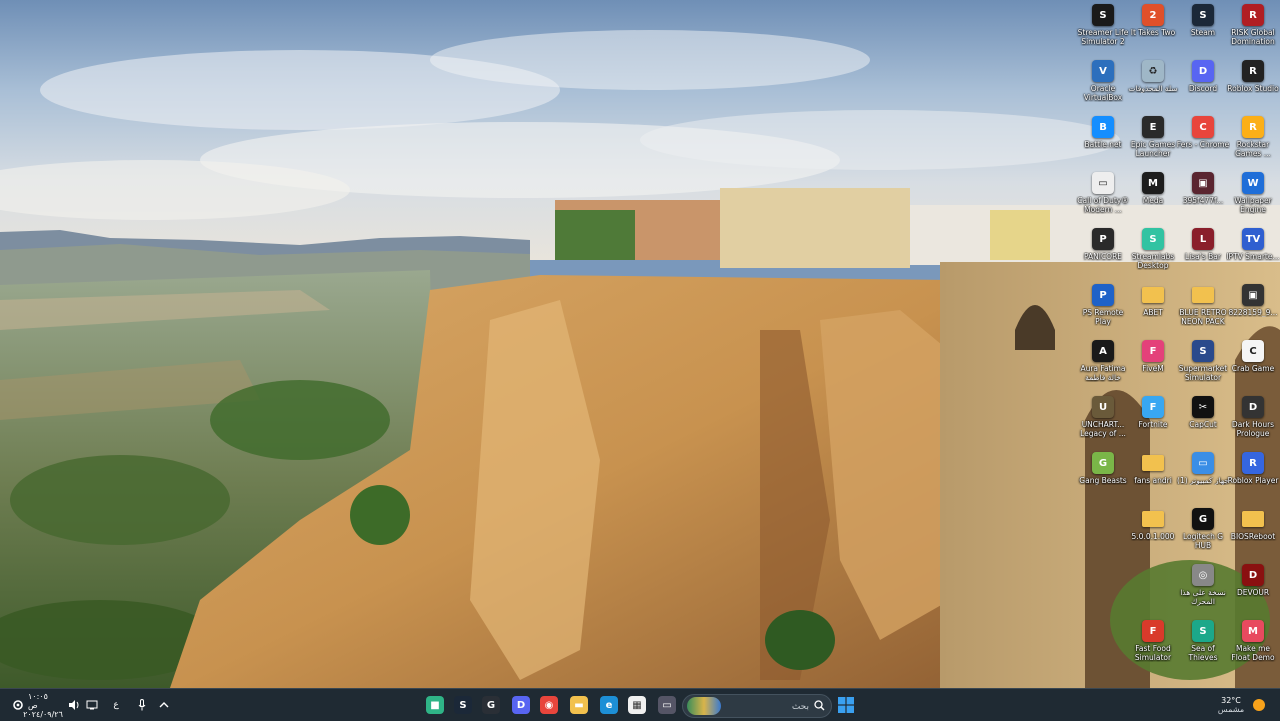 The image size is (1280, 721). I want to click on desktop-icon: fans andri, so click(1153, 479).